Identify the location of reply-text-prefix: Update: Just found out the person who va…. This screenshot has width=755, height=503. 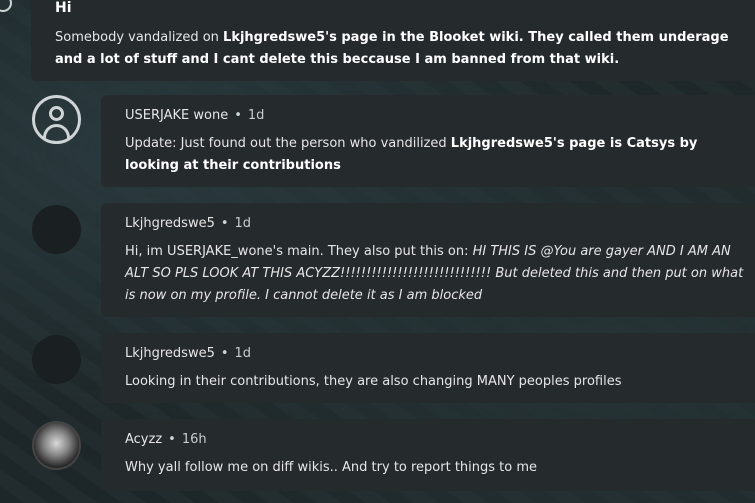
(288, 143).